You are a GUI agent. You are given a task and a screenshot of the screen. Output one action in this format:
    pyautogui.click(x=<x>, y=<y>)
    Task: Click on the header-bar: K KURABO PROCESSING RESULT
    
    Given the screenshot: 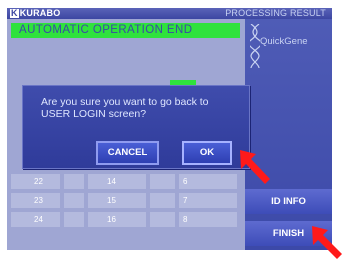 What is the action you would take?
    pyautogui.click(x=169, y=13)
    